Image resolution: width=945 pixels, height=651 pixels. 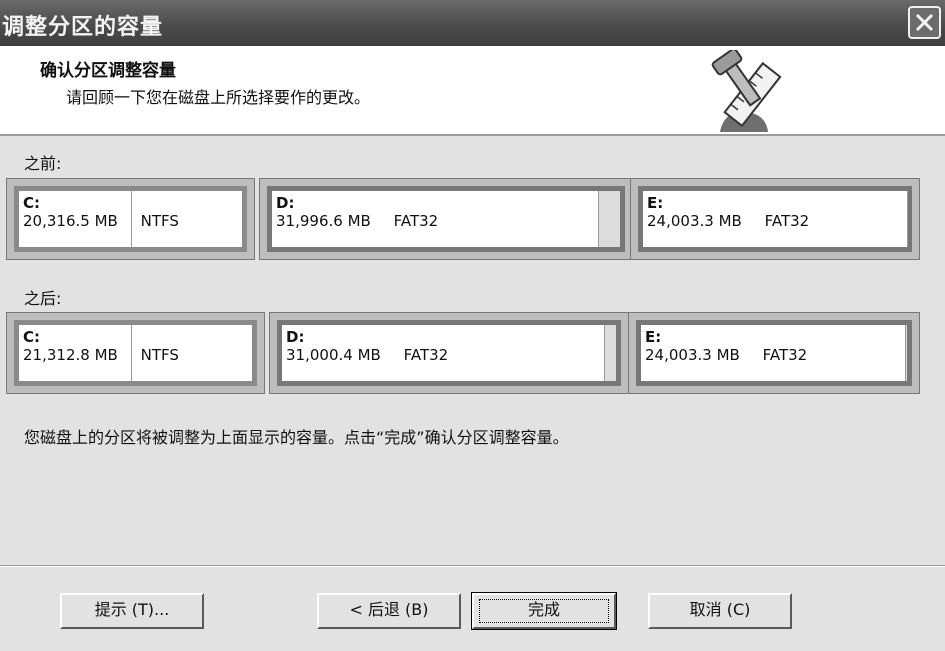 I want to click on header-subtitle: 请回顾一下您在磁盘上所选择要作的更改。, so click(x=218, y=97).